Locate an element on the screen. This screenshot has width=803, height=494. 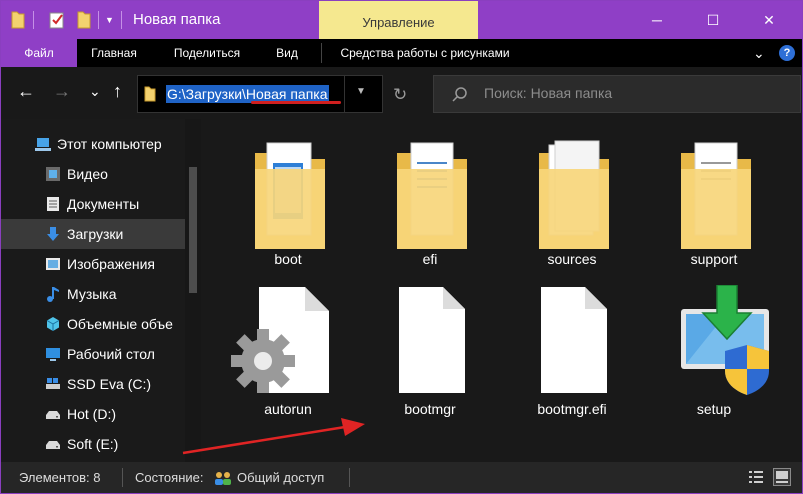
details-view-icon is located at coordinates (756, 477).